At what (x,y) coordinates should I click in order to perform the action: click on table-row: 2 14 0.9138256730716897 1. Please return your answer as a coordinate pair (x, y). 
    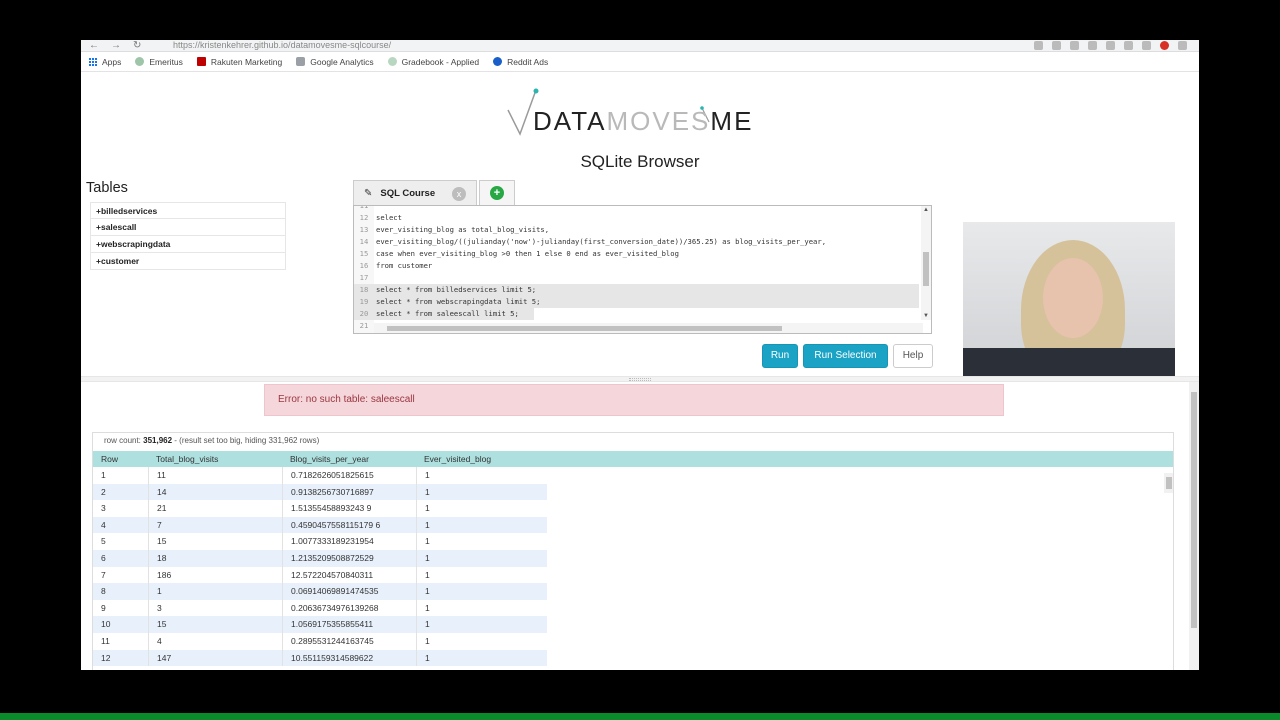
    Looking at the image, I should click on (320, 492).